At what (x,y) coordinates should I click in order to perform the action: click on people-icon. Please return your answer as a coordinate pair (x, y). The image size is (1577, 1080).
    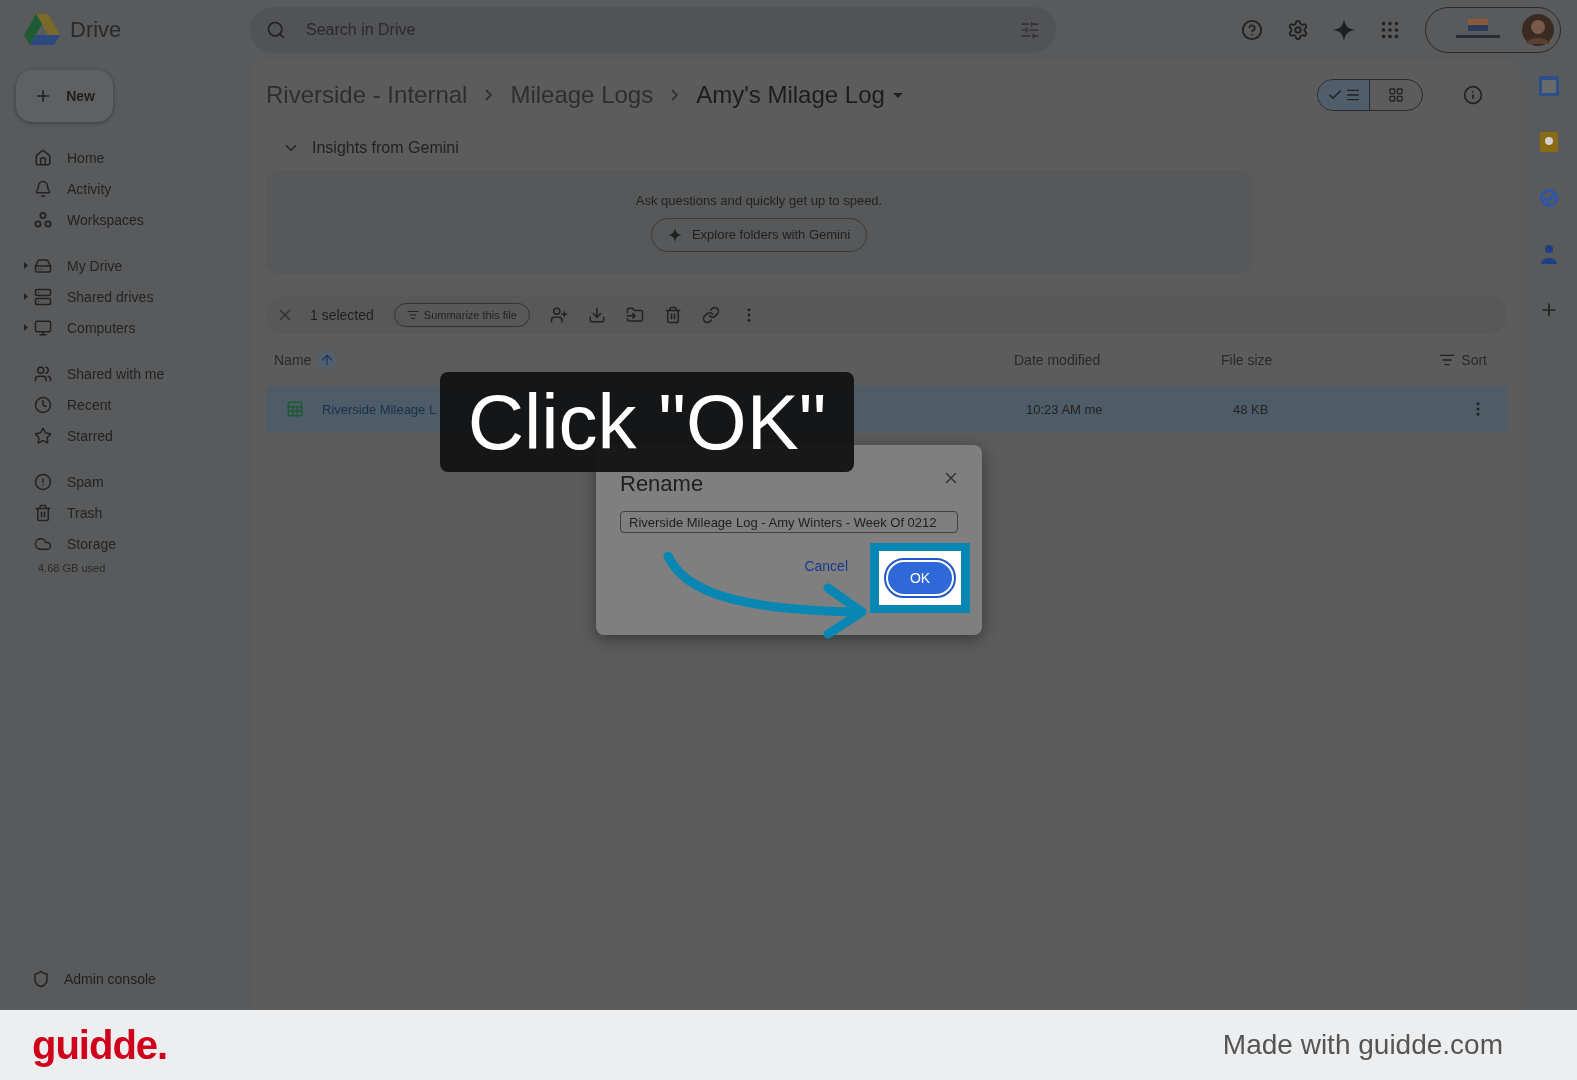
    Looking at the image, I should click on (43, 373).